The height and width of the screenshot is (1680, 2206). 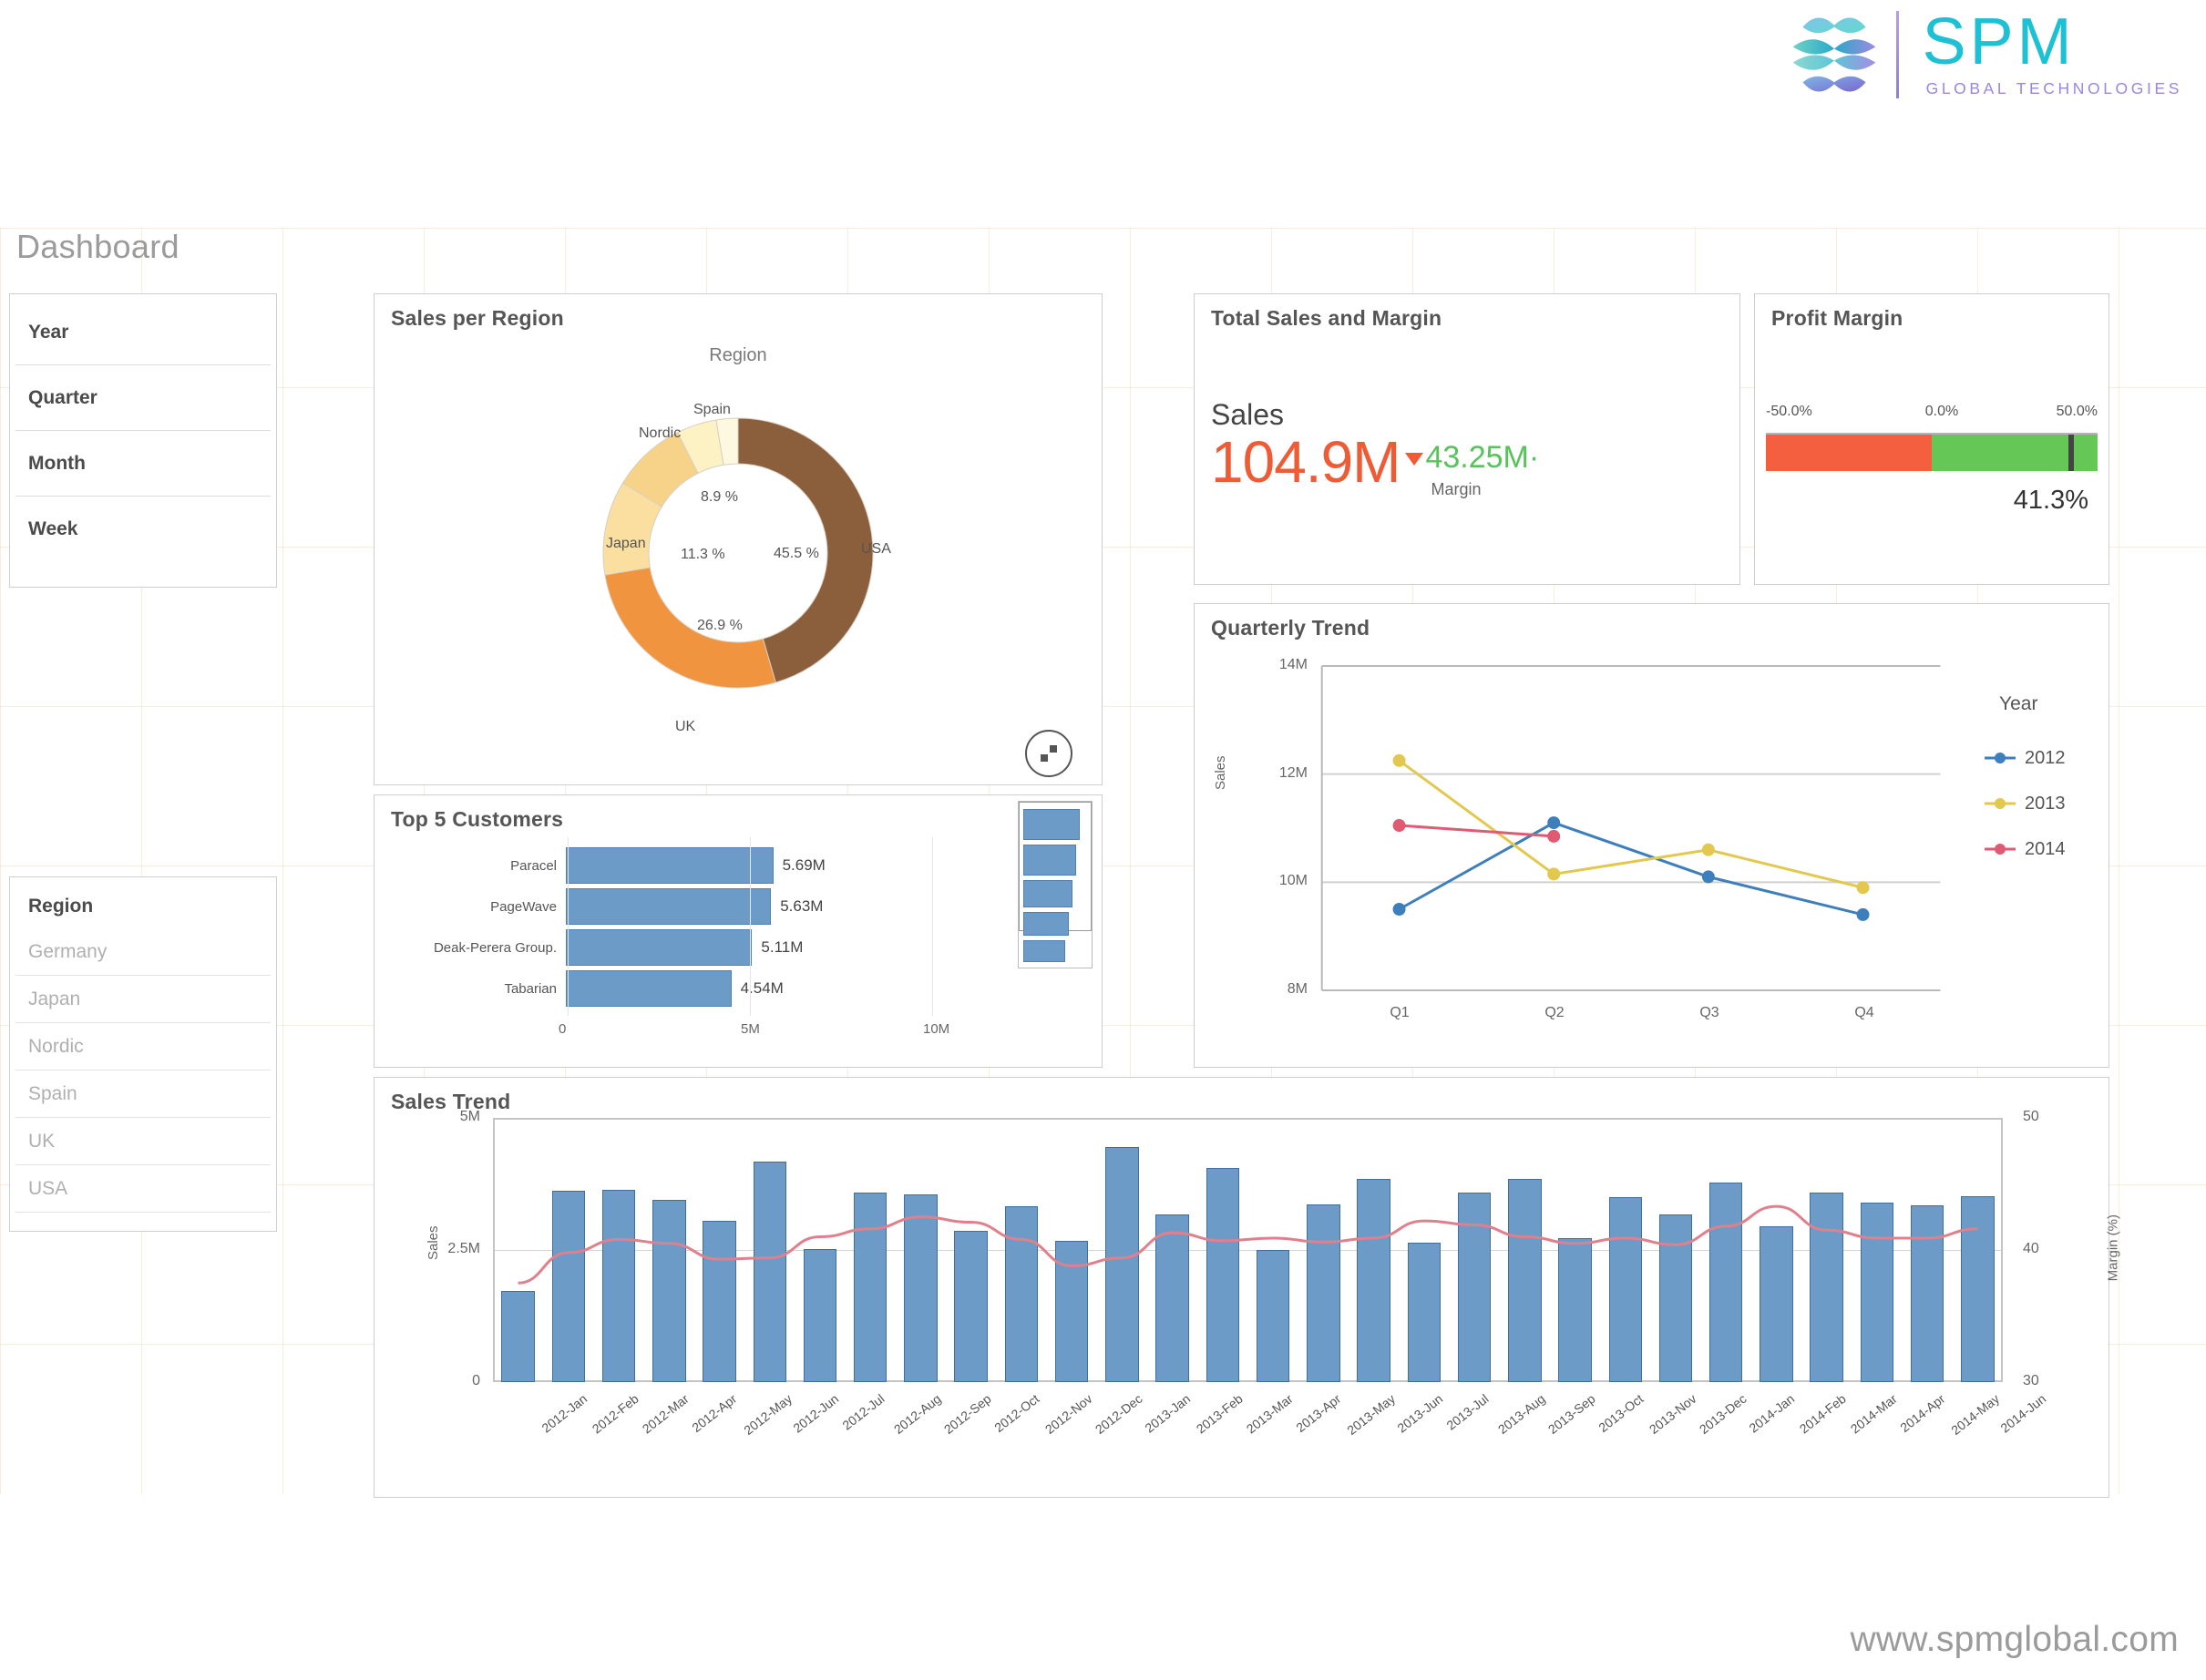 I want to click on top5-row: Deak-Perera Group. 5.11M, so click(x=738, y=948).